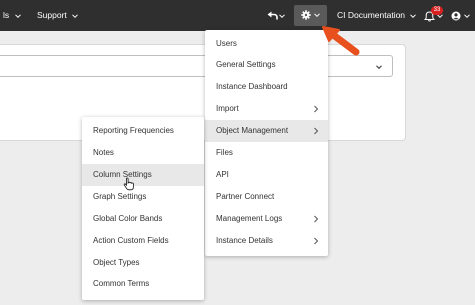 This screenshot has height=305, width=475. What do you see at coordinates (222, 174) in the screenshot?
I see `menu-item-label: API` at bounding box center [222, 174].